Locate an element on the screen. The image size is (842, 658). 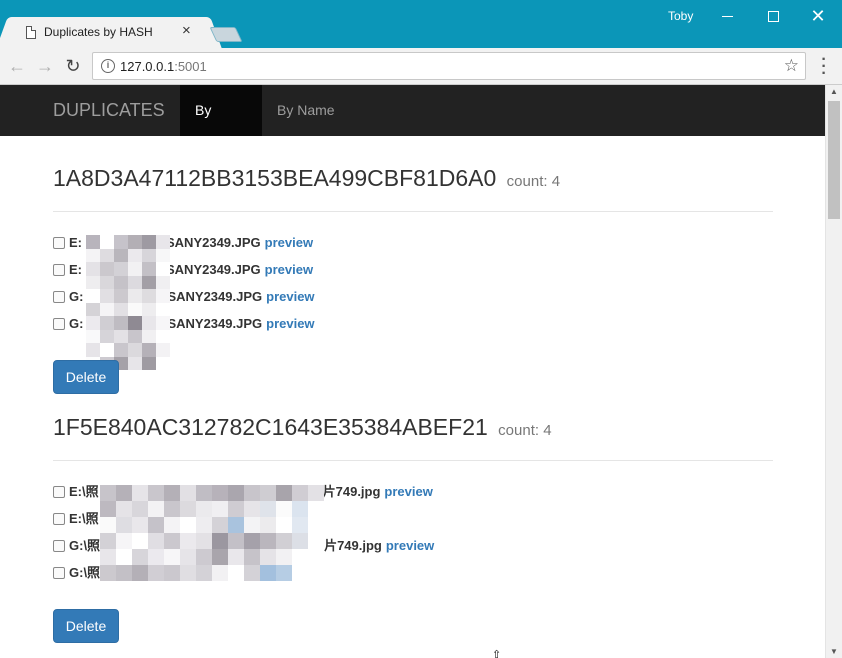
file-row: G:\照 is located at coordinates (76, 573).